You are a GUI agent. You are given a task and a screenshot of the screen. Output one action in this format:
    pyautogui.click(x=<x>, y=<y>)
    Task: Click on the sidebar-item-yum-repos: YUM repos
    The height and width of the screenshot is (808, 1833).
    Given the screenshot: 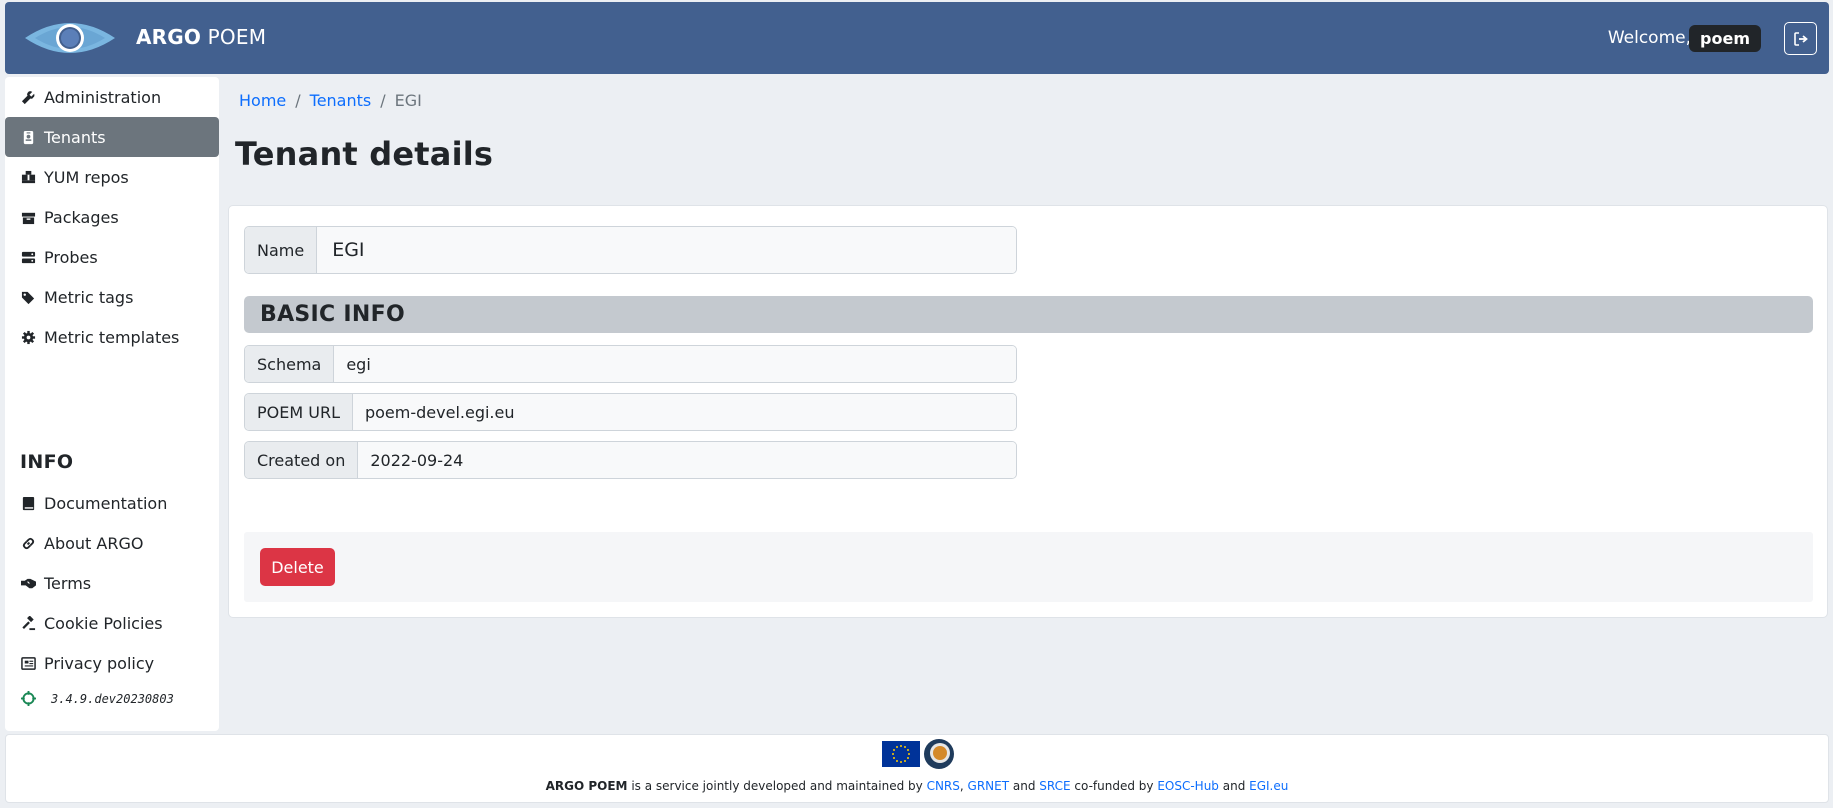 What is the action you would take?
    pyautogui.click(x=112, y=177)
    